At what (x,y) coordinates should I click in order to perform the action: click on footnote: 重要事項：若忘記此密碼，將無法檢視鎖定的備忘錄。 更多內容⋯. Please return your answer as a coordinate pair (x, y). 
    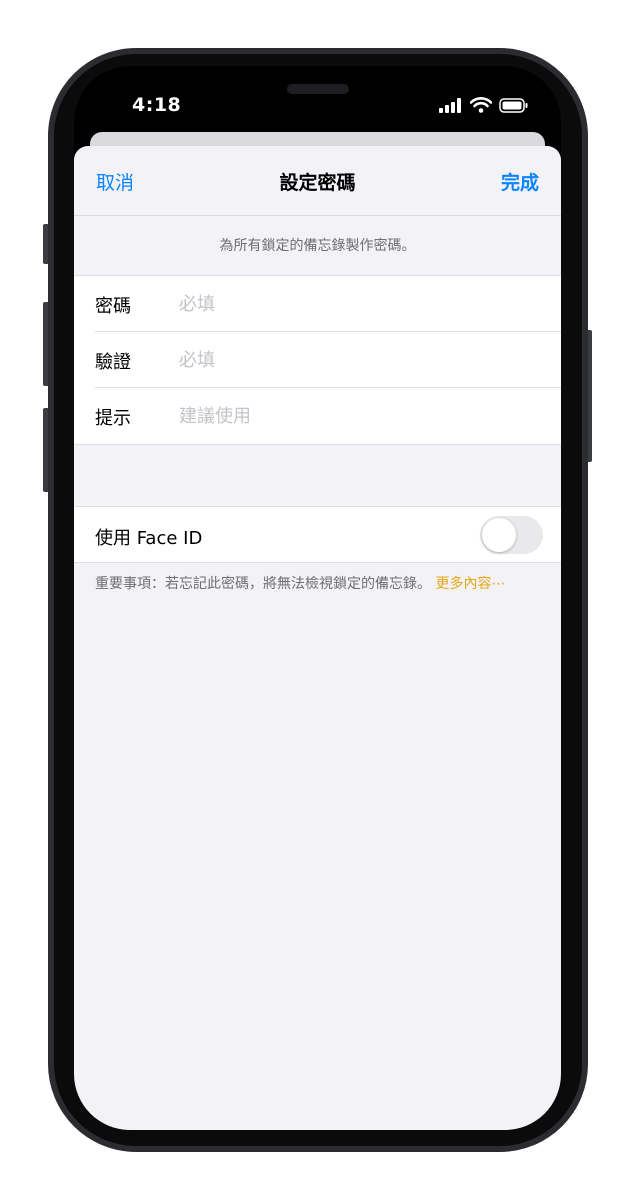
    Looking at the image, I should click on (315, 584).